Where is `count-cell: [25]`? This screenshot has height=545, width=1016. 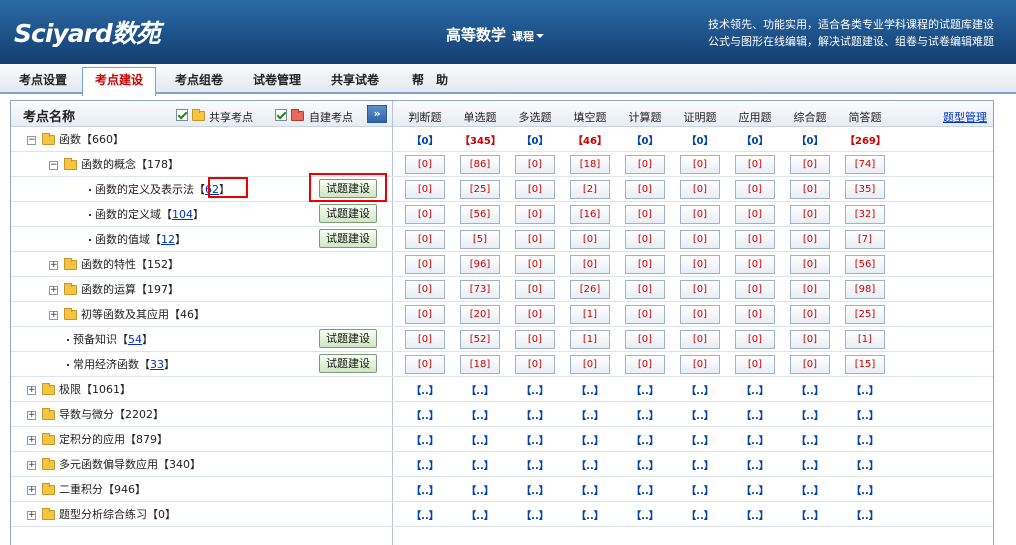
count-cell: [25] is located at coordinates (480, 189).